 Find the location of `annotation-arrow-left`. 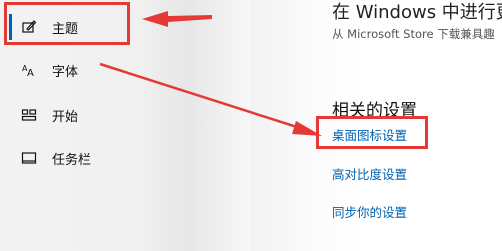

annotation-arrow-left is located at coordinates (177, 19).